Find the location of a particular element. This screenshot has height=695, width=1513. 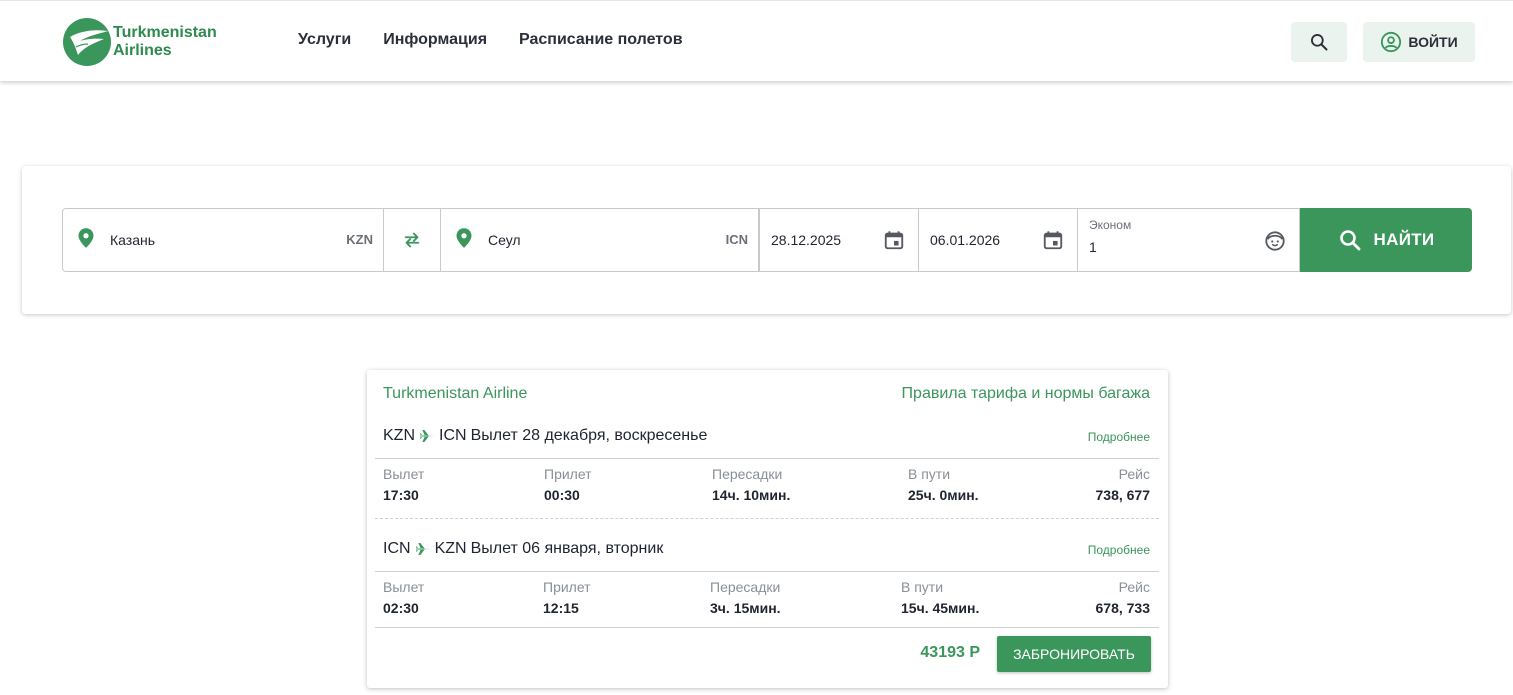

passengers-class-field: Эконом 1 is located at coordinates (1188, 240).